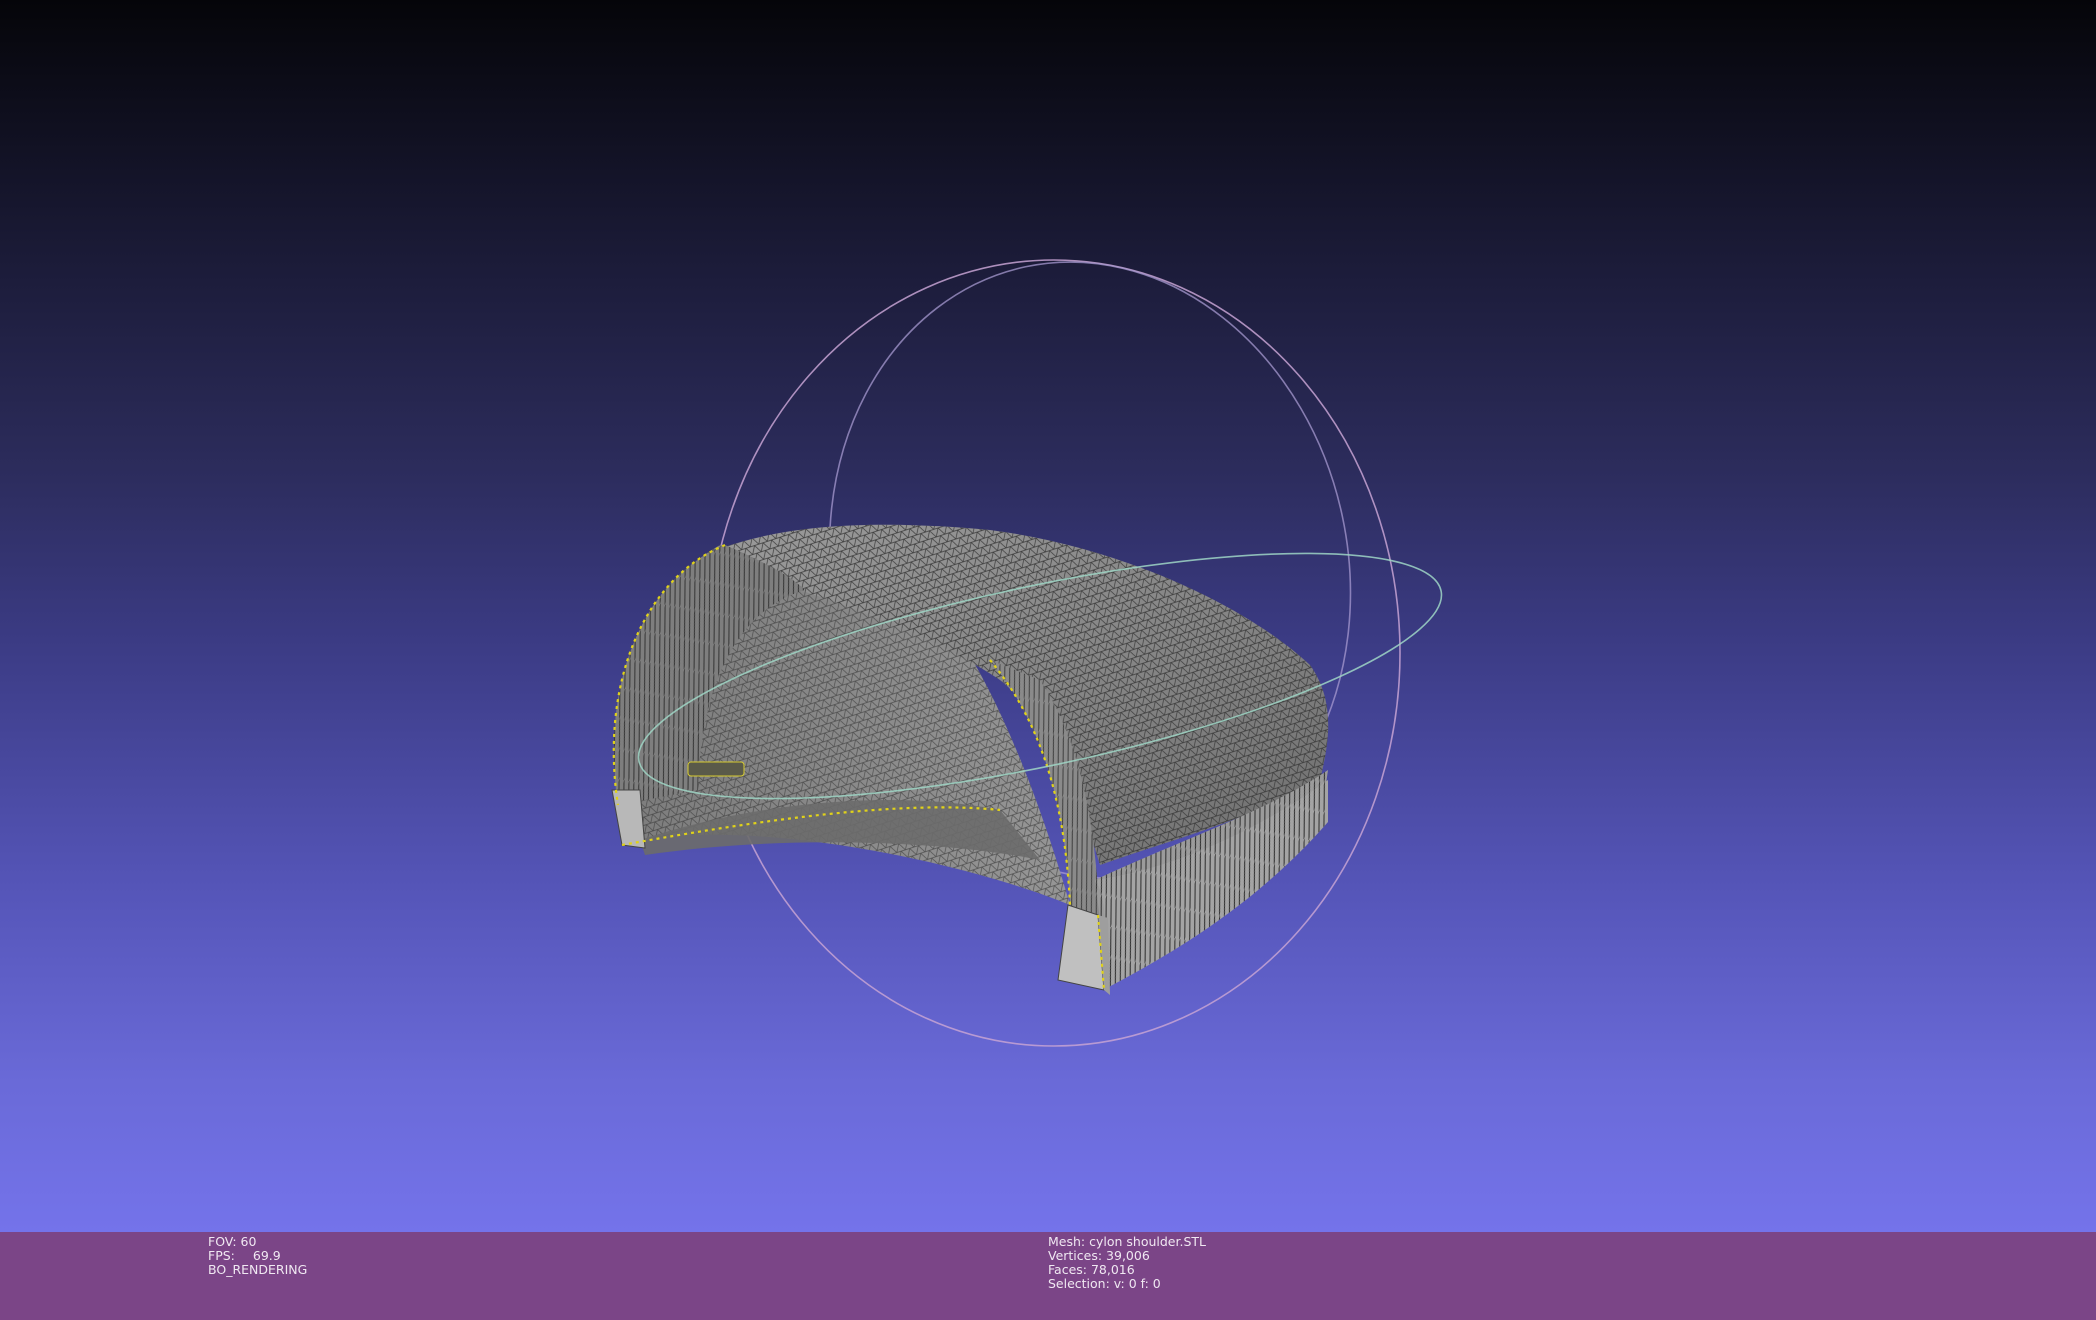  Describe the element at coordinates (1091, 1269) in the screenshot. I see `face-count: Faces: 78,016` at that location.